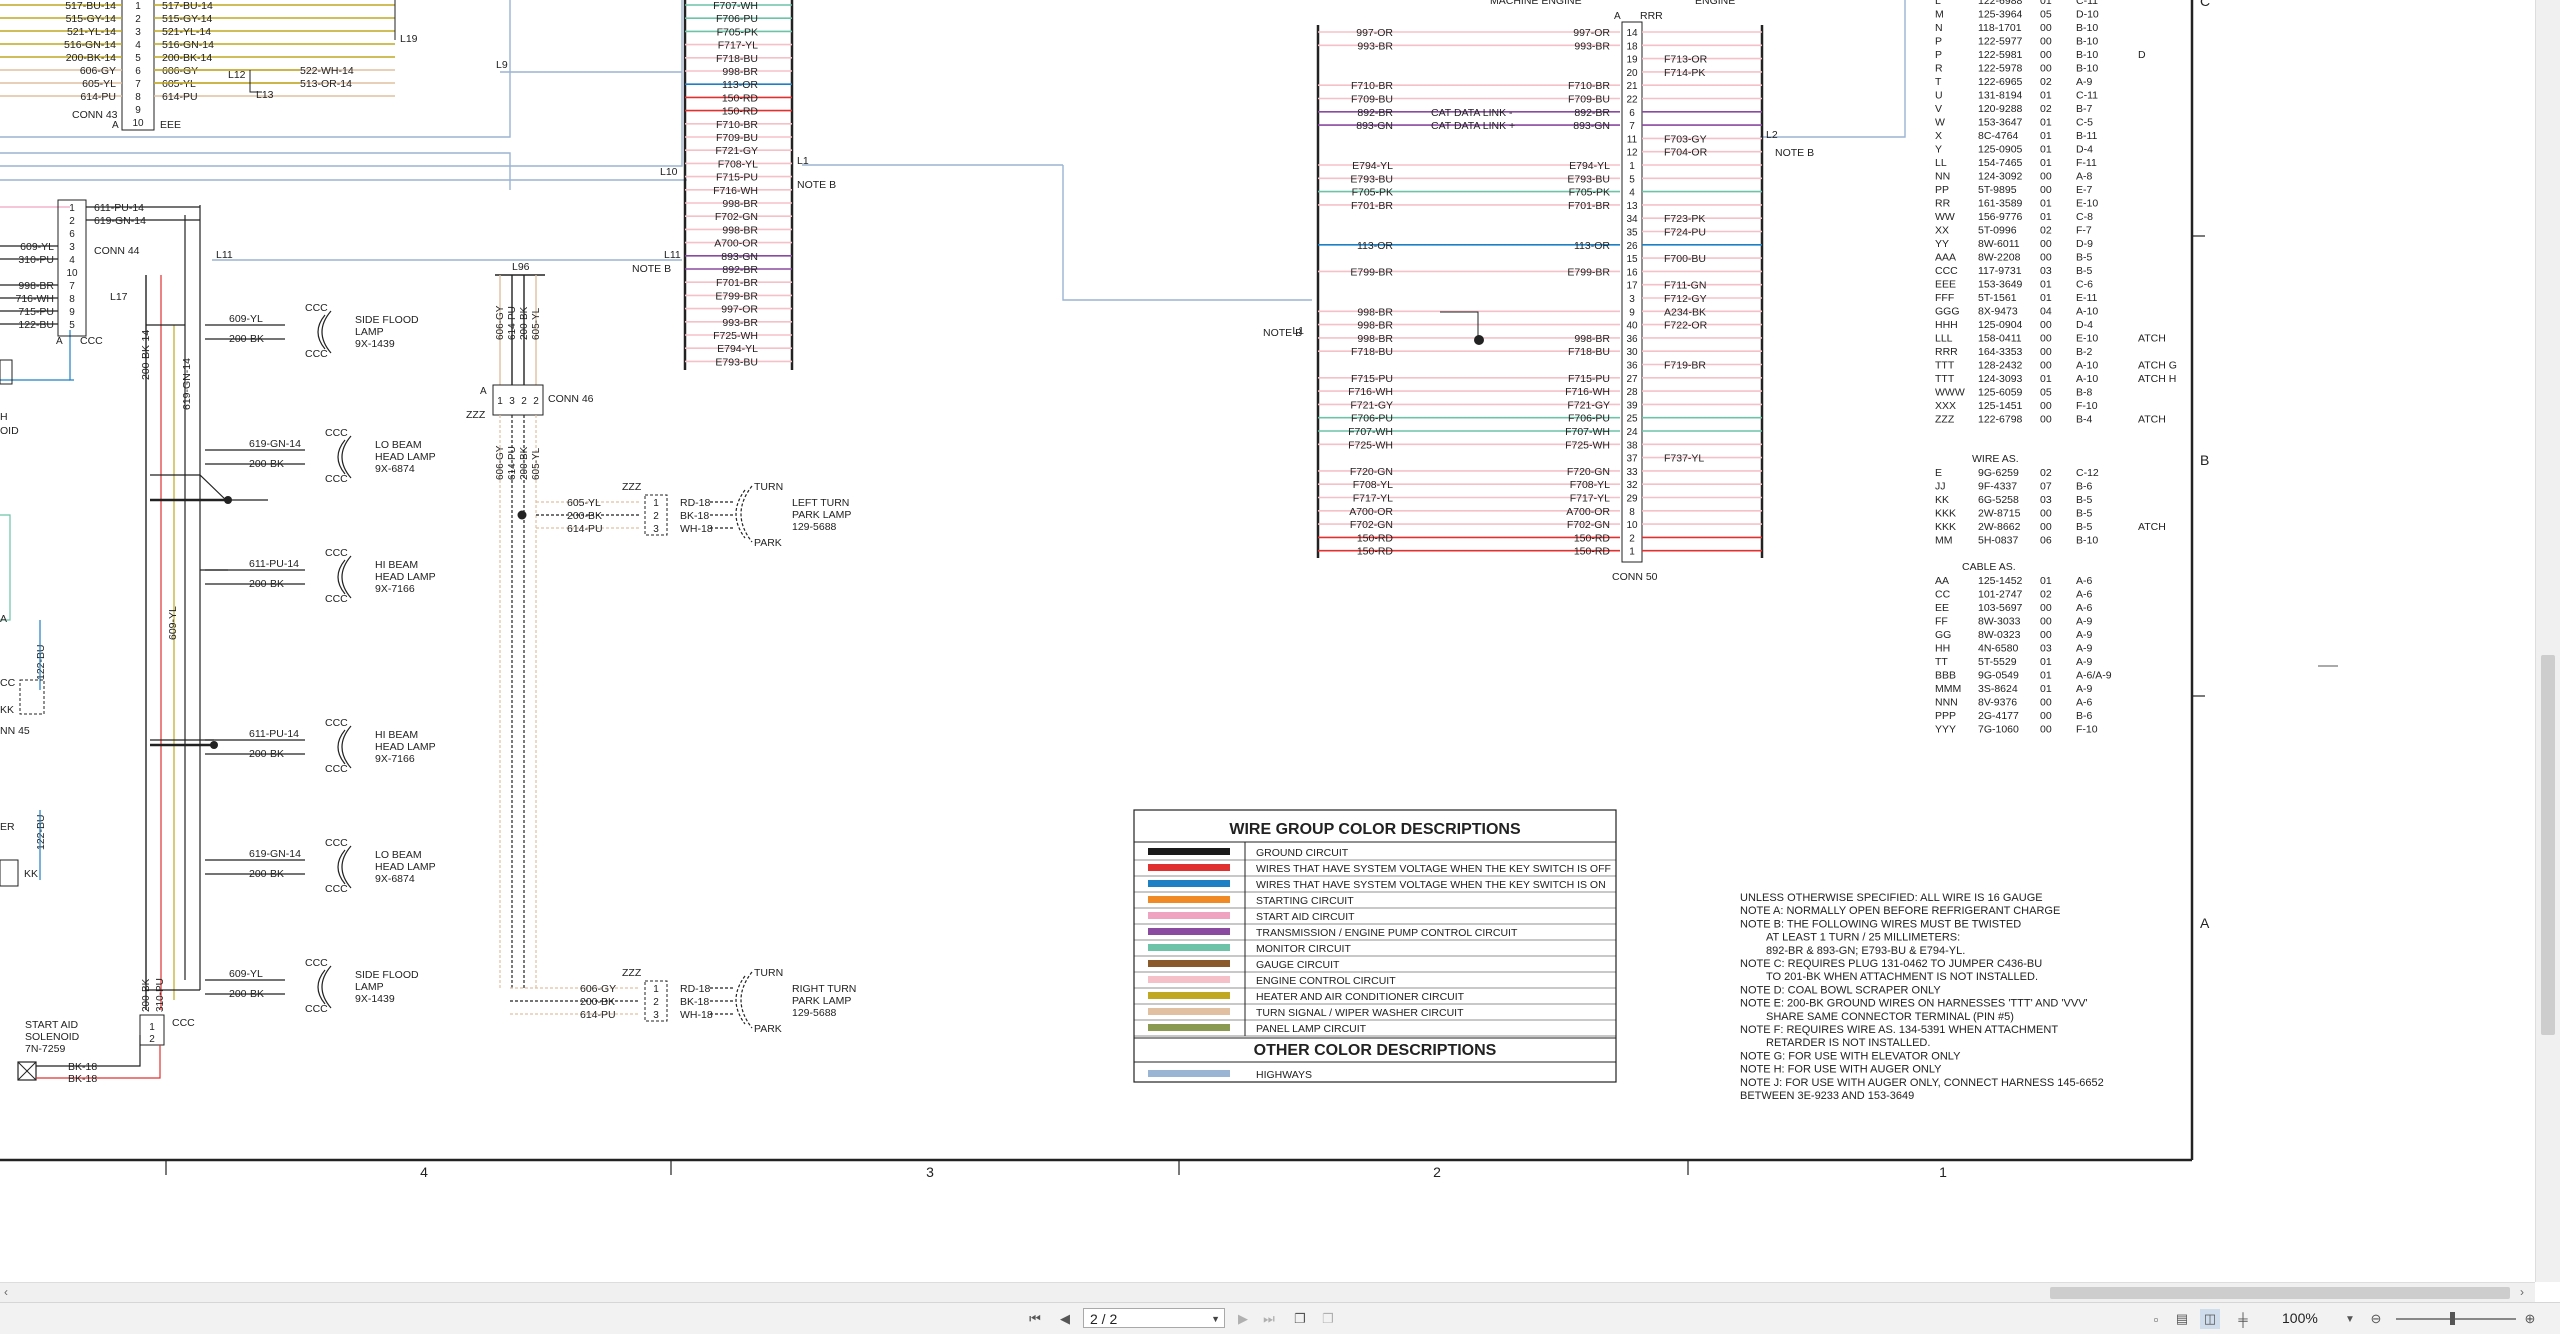 This screenshot has height=1334, width=2560. I want to click on wire-label: 521-YL-14, so click(186, 32).